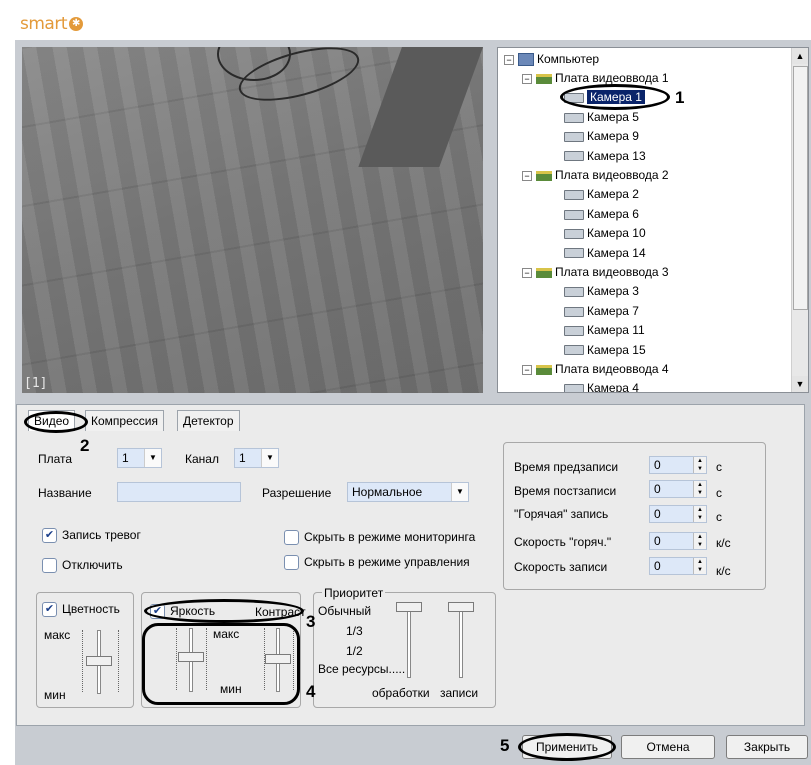 Image resolution: width=811 pixels, height=765 pixels. I want to click on gear-icon: ✱, so click(76, 24).